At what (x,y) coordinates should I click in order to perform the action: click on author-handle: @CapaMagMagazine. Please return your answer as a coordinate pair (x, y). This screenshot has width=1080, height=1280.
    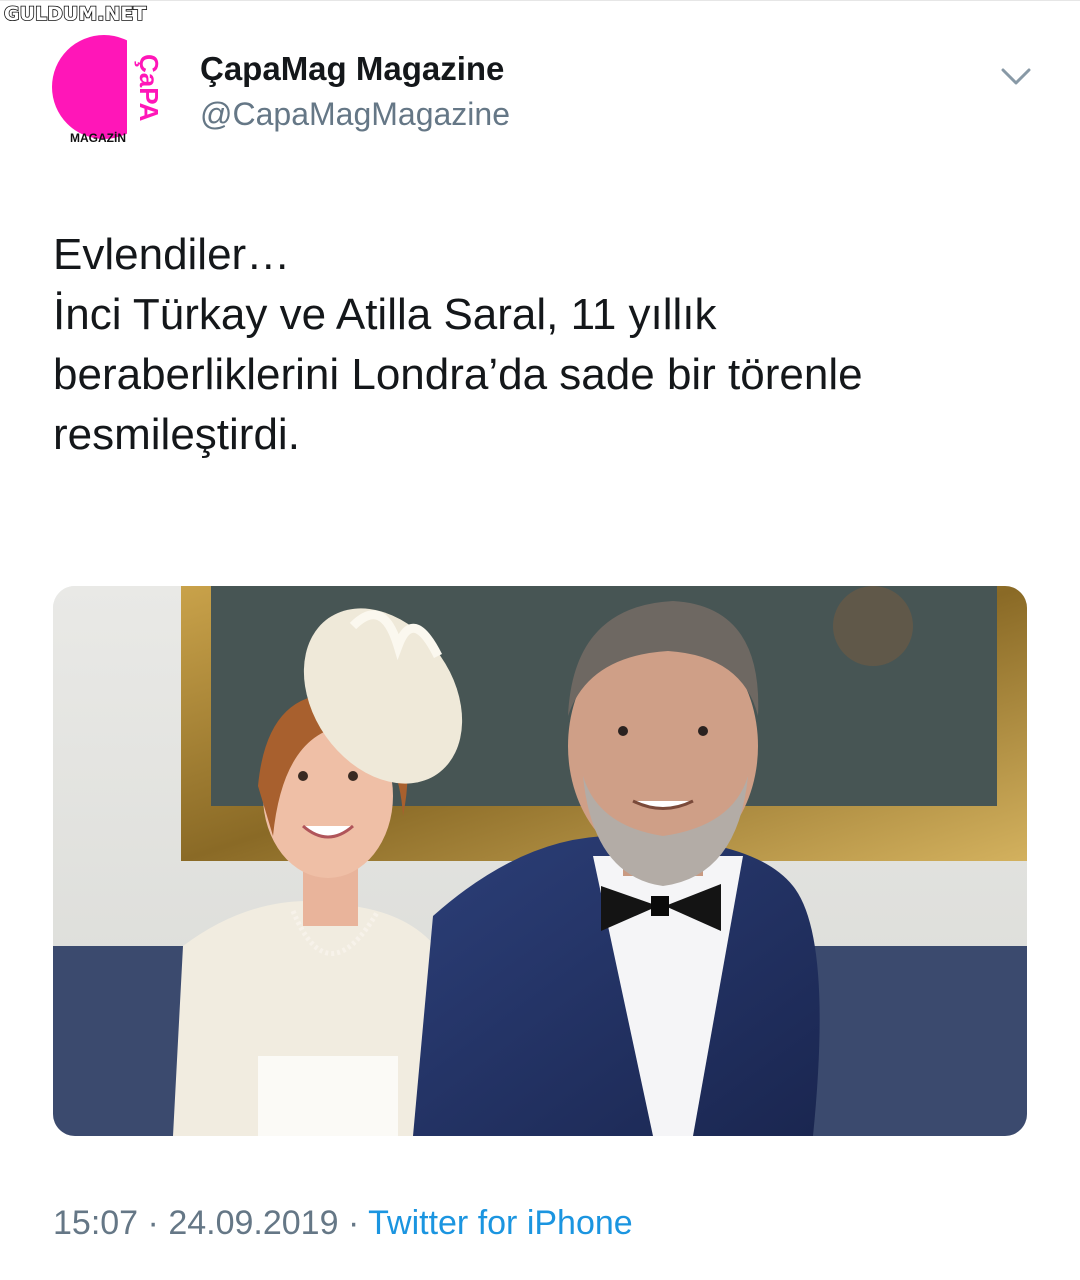
    Looking at the image, I should click on (355, 114).